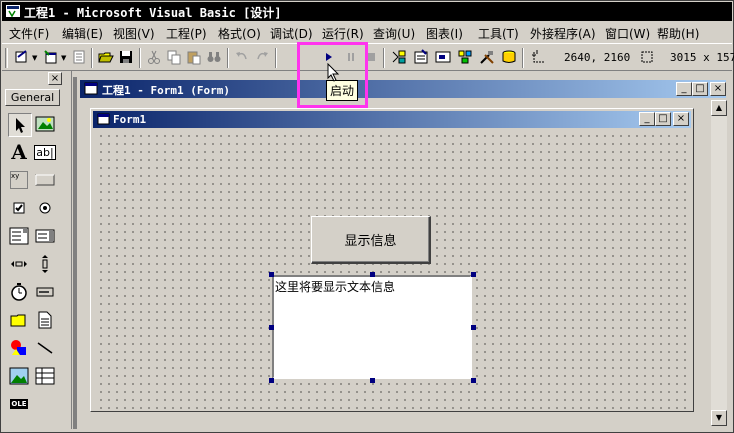 Image resolution: width=734 pixels, height=433 pixels. What do you see at coordinates (700, 89) in the screenshot?
I see `designer-maximize-button: □` at bounding box center [700, 89].